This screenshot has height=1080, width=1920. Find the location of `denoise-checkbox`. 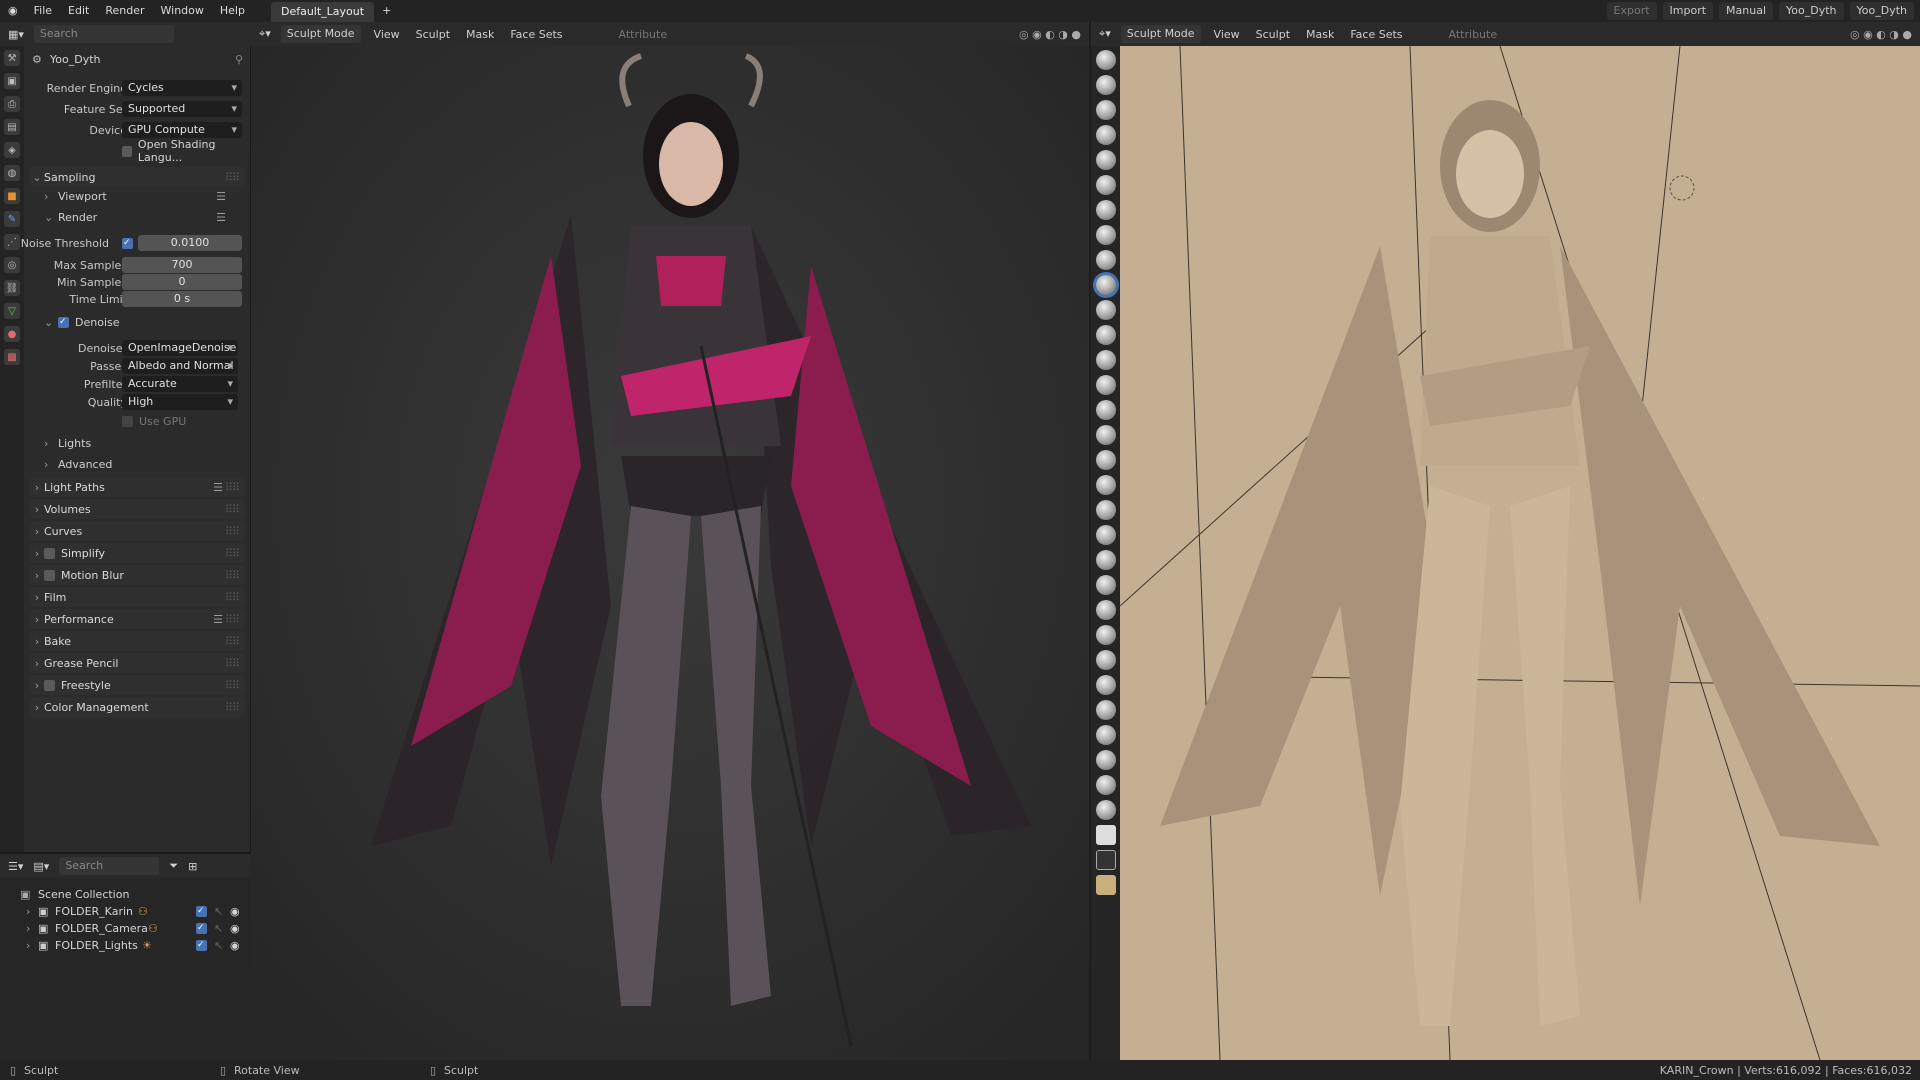

denoise-checkbox is located at coordinates (63, 322).